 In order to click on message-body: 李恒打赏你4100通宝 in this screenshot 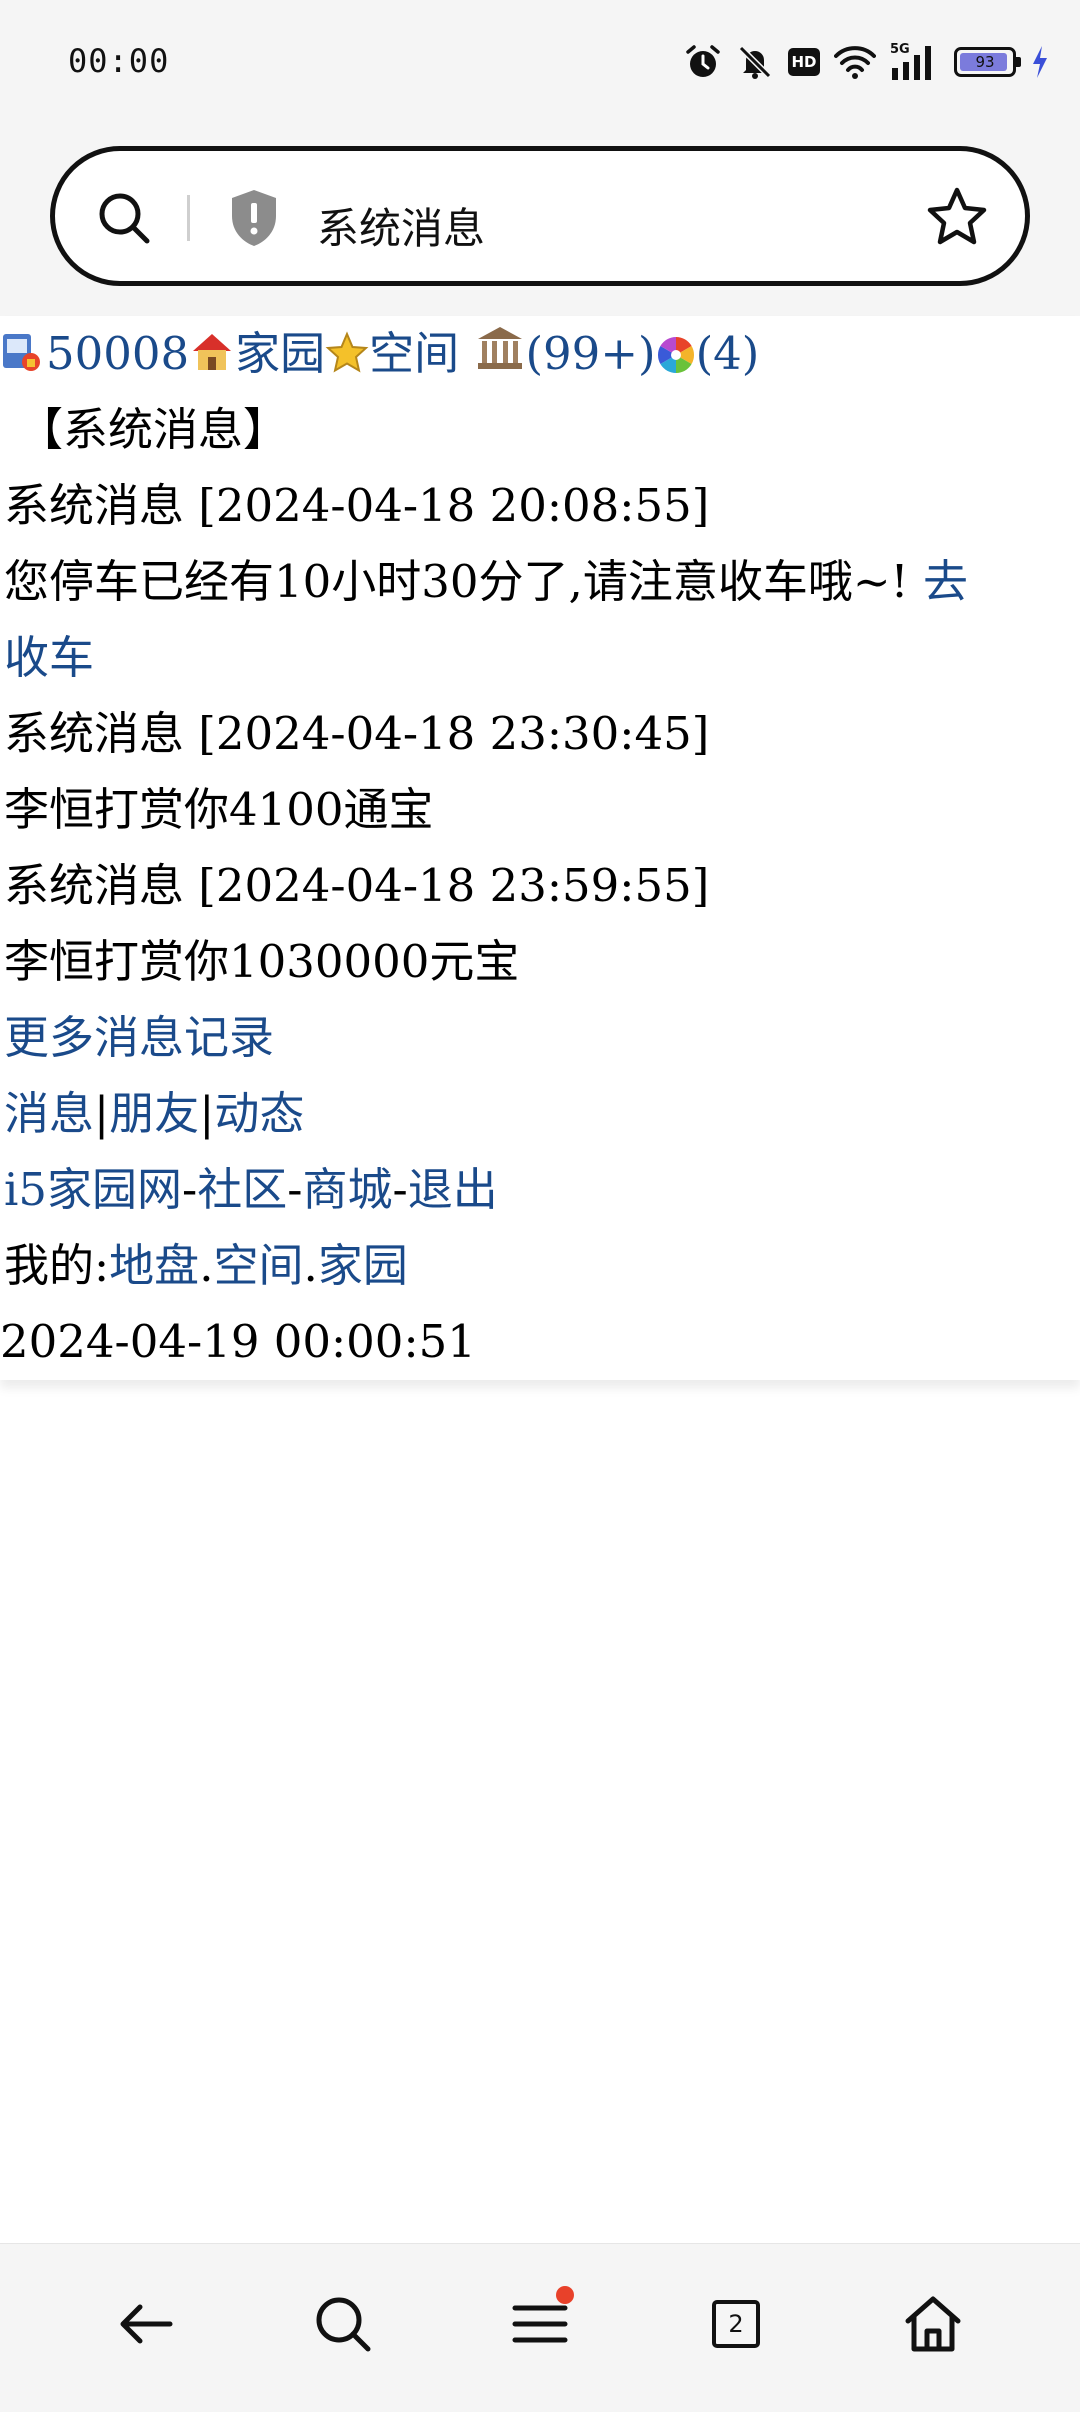, I will do `click(219, 809)`.